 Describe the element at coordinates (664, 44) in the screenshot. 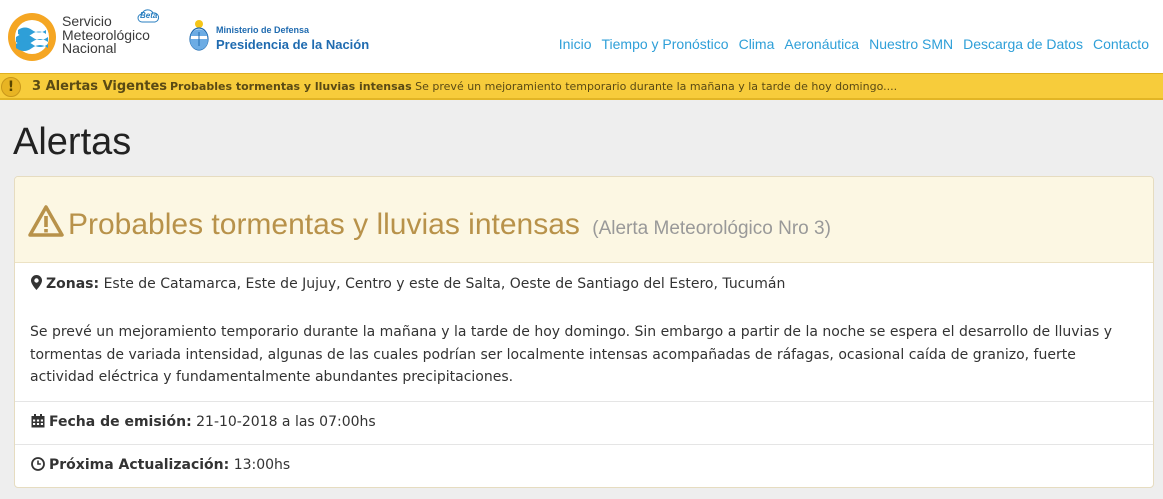

I see `nav-tiempo-pronostico: Tiempo y Pronóstico` at that location.